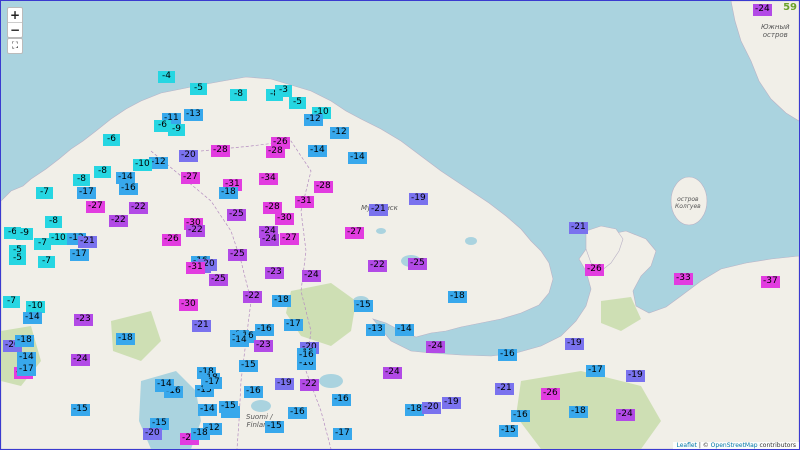 This screenshot has height=450, width=800. What do you see at coordinates (15, 29) in the screenshot?
I see `zoom-out-button: −` at bounding box center [15, 29].